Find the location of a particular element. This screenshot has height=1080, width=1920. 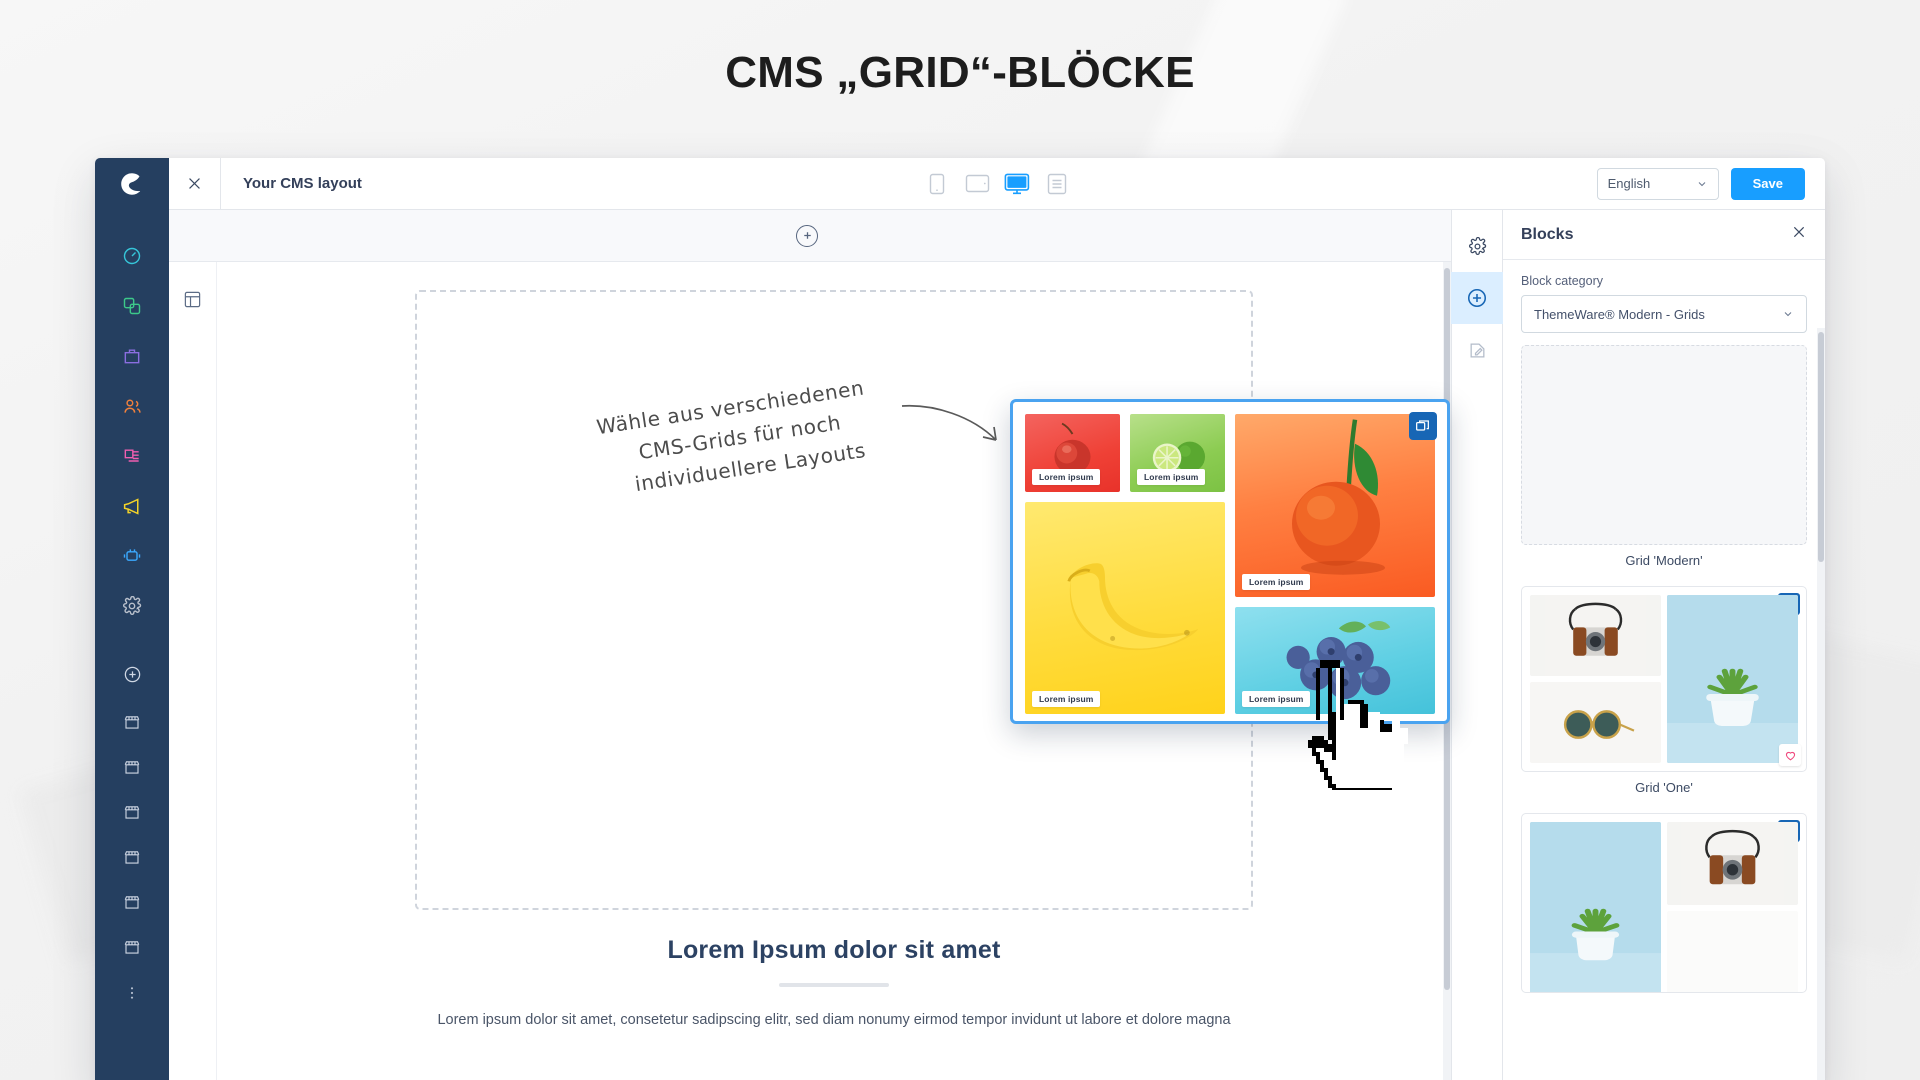

section-gutter is located at coordinates (193, 671).